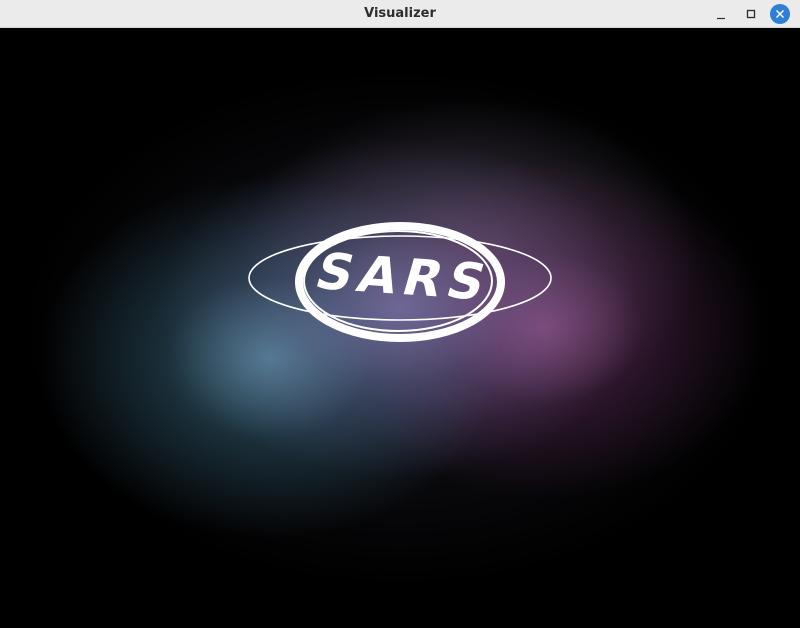 The height and width of the screenshot is (628, 800). I want to click on minimize-icon, so click(721, 18).